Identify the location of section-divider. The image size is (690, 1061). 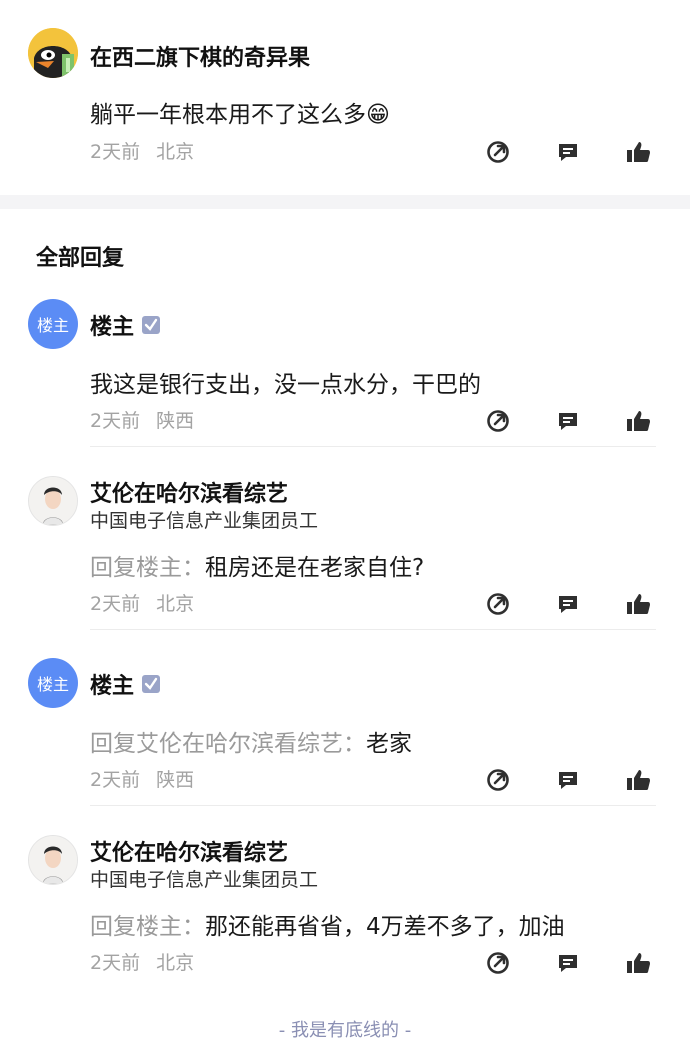
(345, 202).